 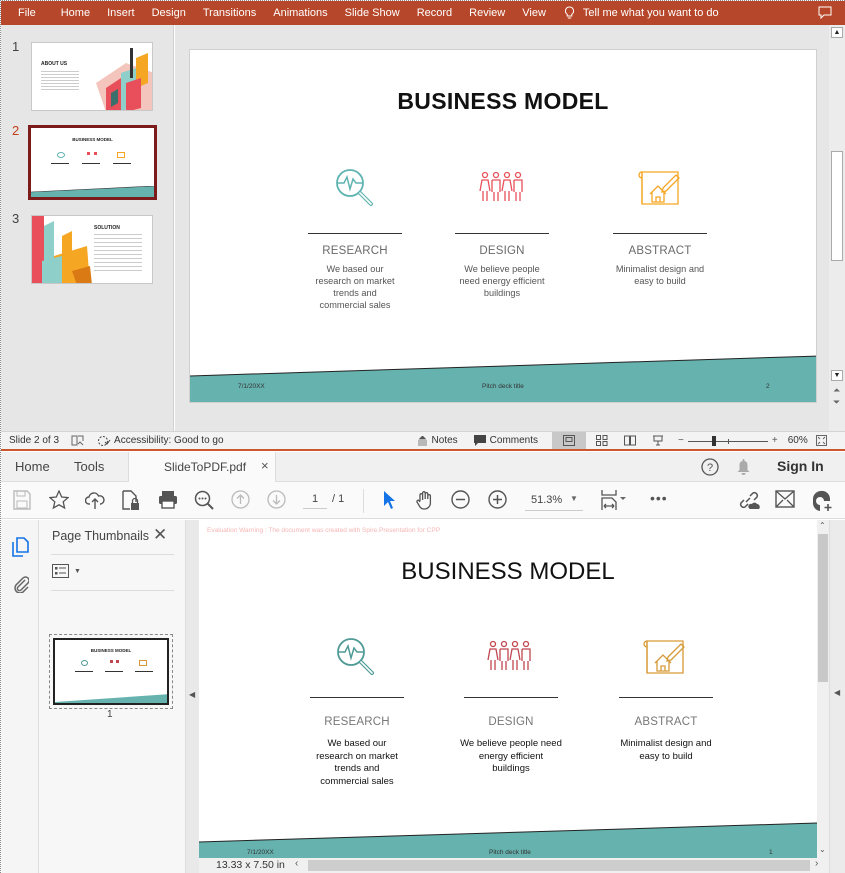 What do you see at coordinates (95, 500) in the screenshot?
I see `upload-cloud-icon` at bounding box center [95, 500].